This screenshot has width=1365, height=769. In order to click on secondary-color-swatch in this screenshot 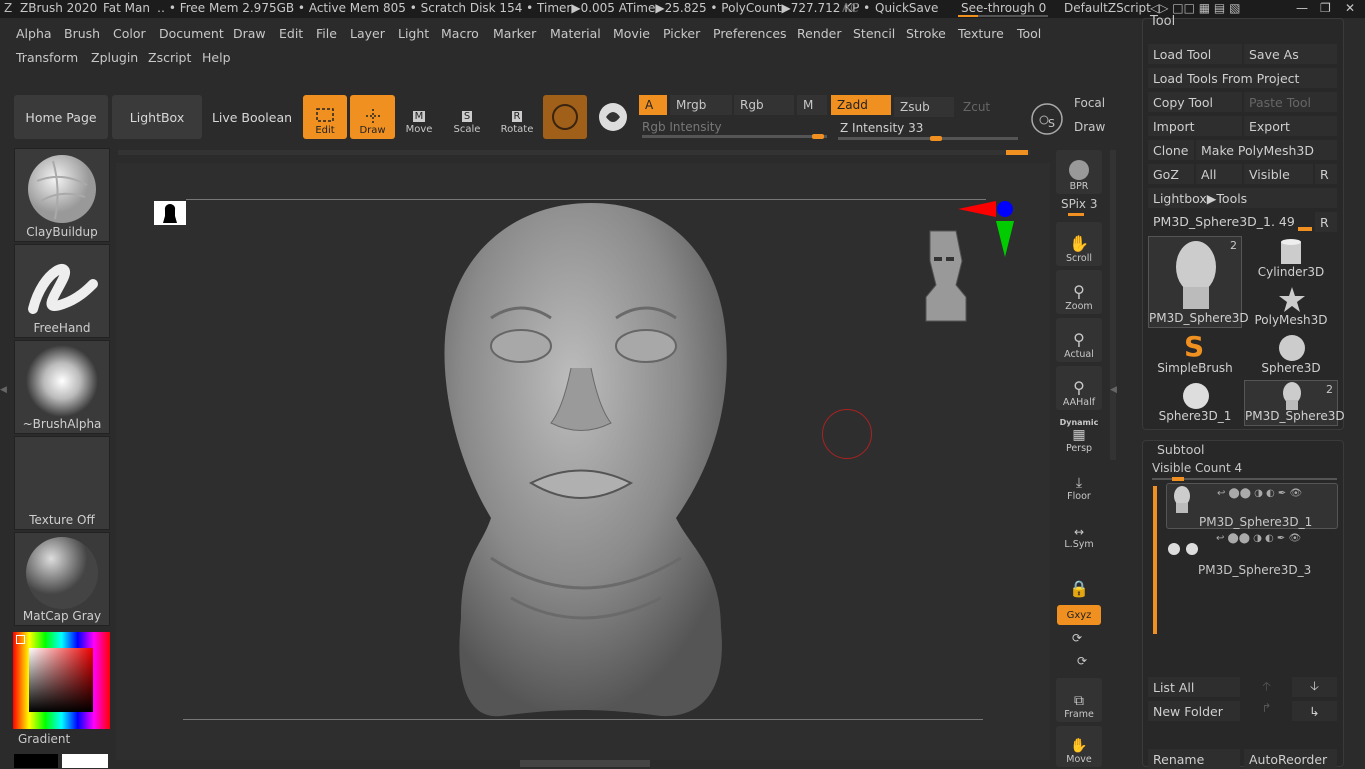, I will do `click(36, 761)`.